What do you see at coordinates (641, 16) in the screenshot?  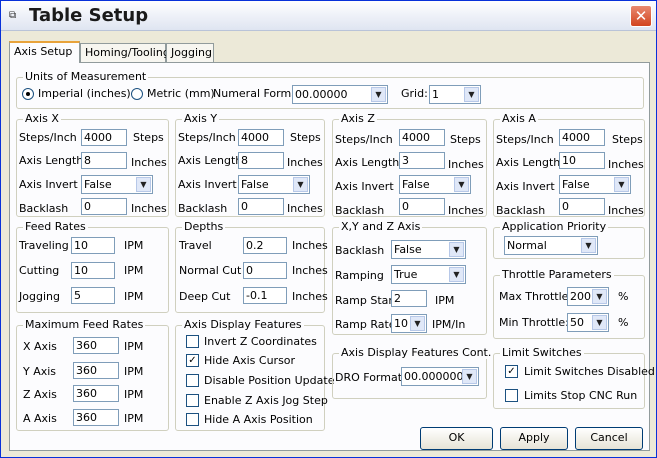 I see `close-icon: ✕` at bounding box center [641, 16].